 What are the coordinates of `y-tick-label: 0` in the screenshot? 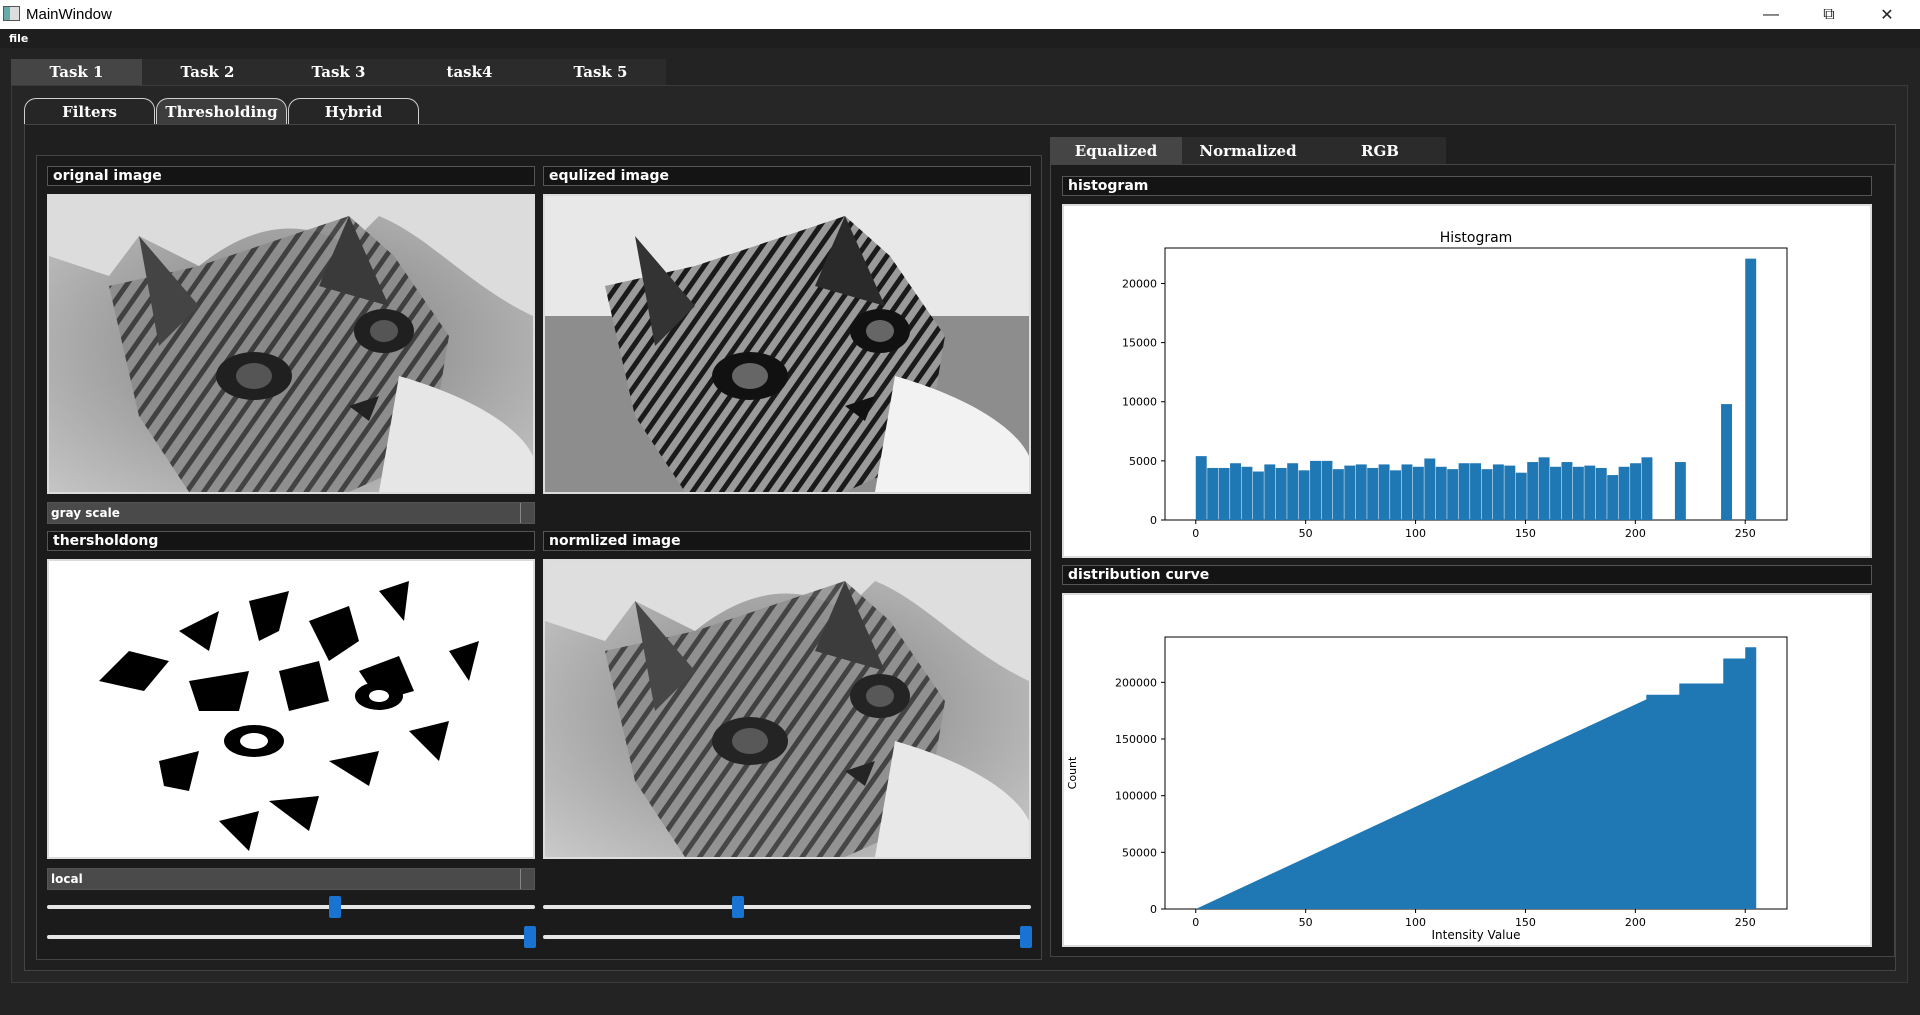 It's located at (1153, 909).